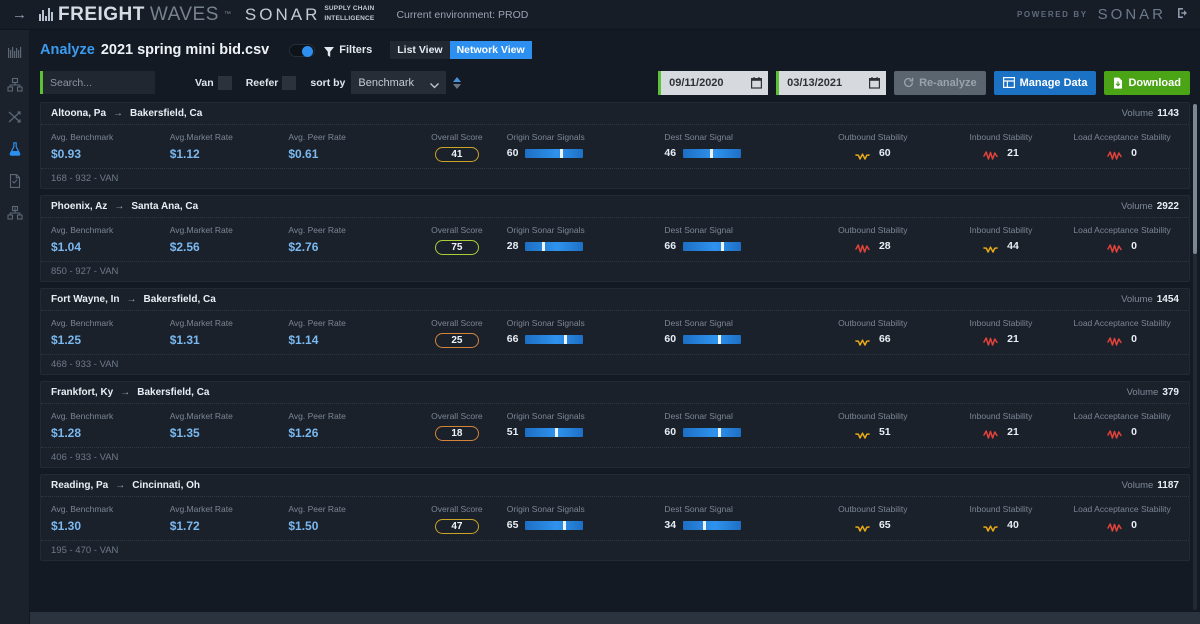 The width and height of the screenshot is (1200, 624). What do you see at coordinates (347, 240) in the screenshot?
I see `metric-peer-rate: Avg. Peer Rate $2.76` at bounding box center [347, 240].